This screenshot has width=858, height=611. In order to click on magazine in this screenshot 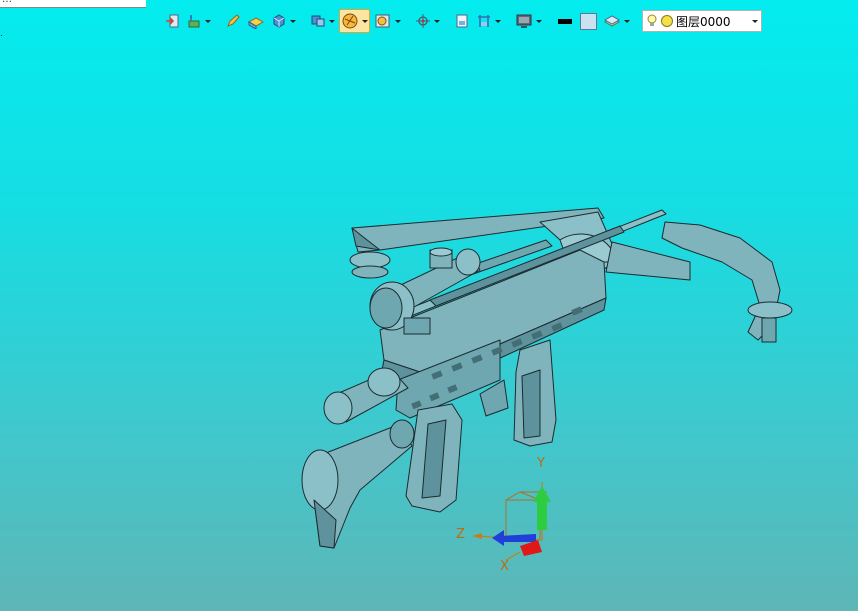, I will do `click(434, 458)`.